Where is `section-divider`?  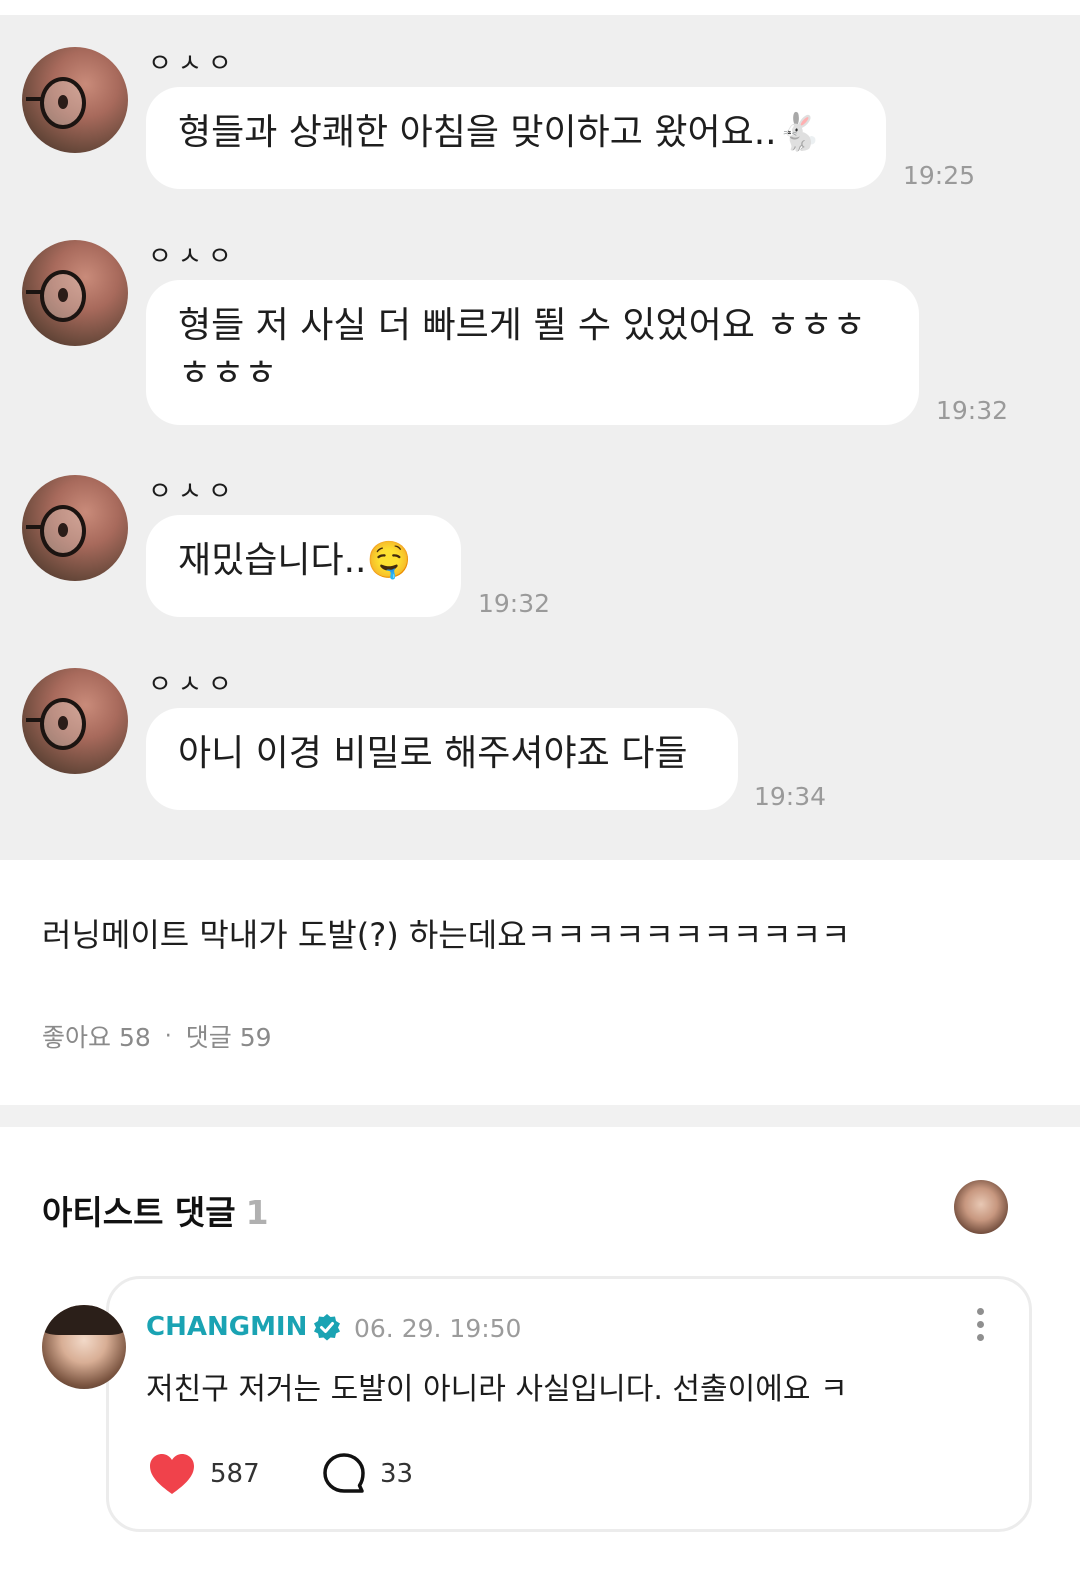
section-divider is located at coordinates (540, 1116).